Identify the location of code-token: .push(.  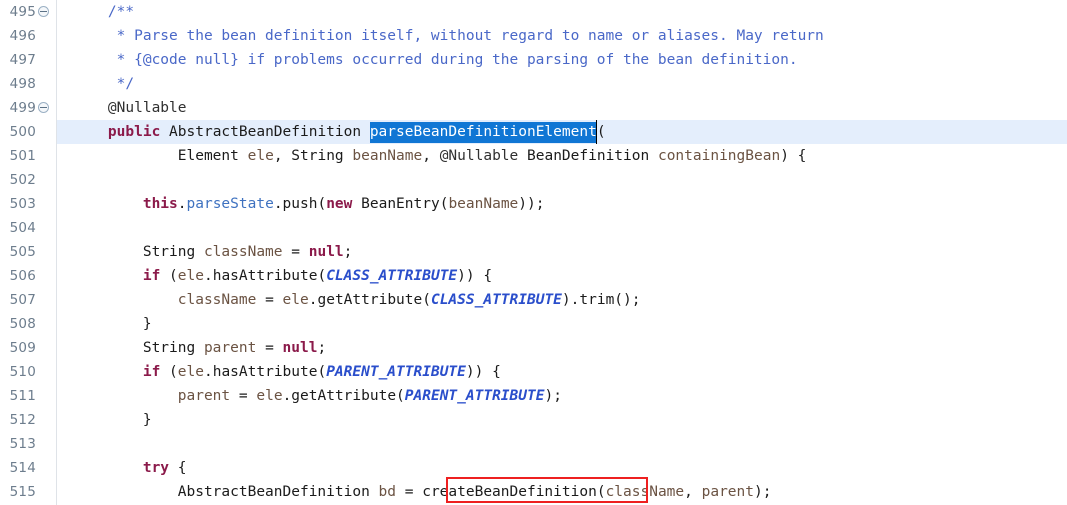
(300, 204).